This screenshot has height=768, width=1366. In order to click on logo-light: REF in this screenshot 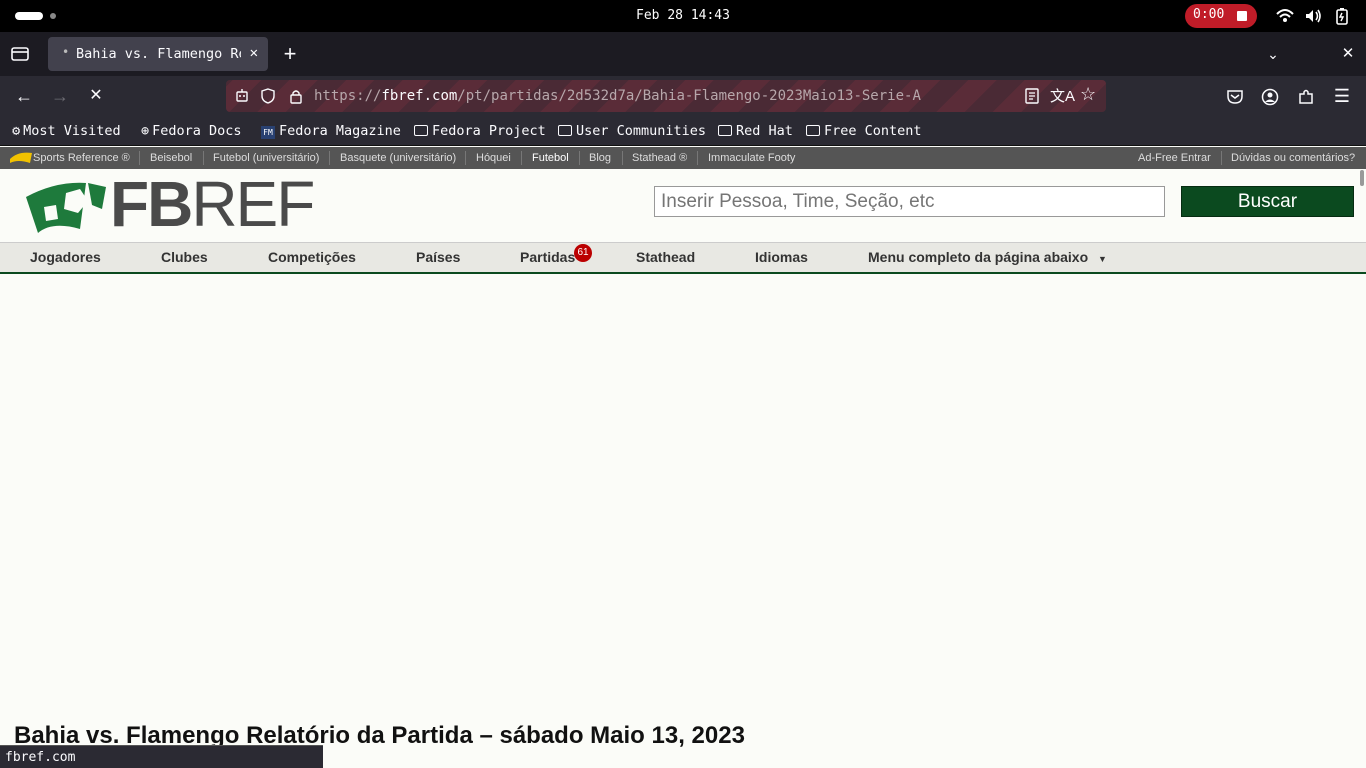, I will do `click(253, 204)`.